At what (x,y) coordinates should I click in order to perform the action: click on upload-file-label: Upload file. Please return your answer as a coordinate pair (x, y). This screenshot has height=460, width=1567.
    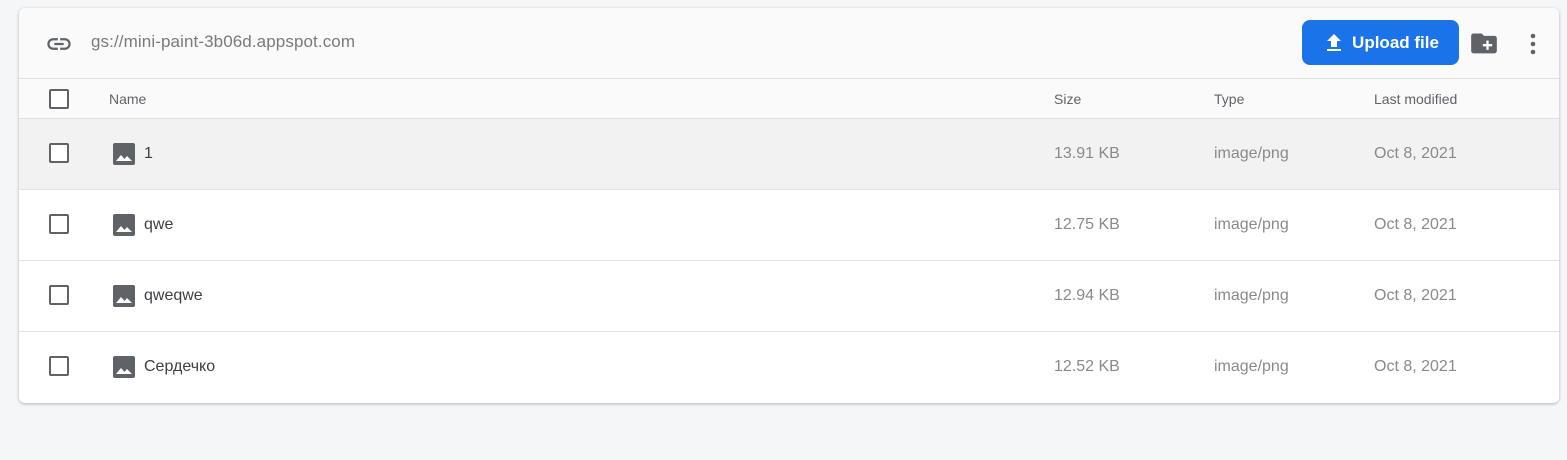
    Looking at the image, I should click on (1395, 42).